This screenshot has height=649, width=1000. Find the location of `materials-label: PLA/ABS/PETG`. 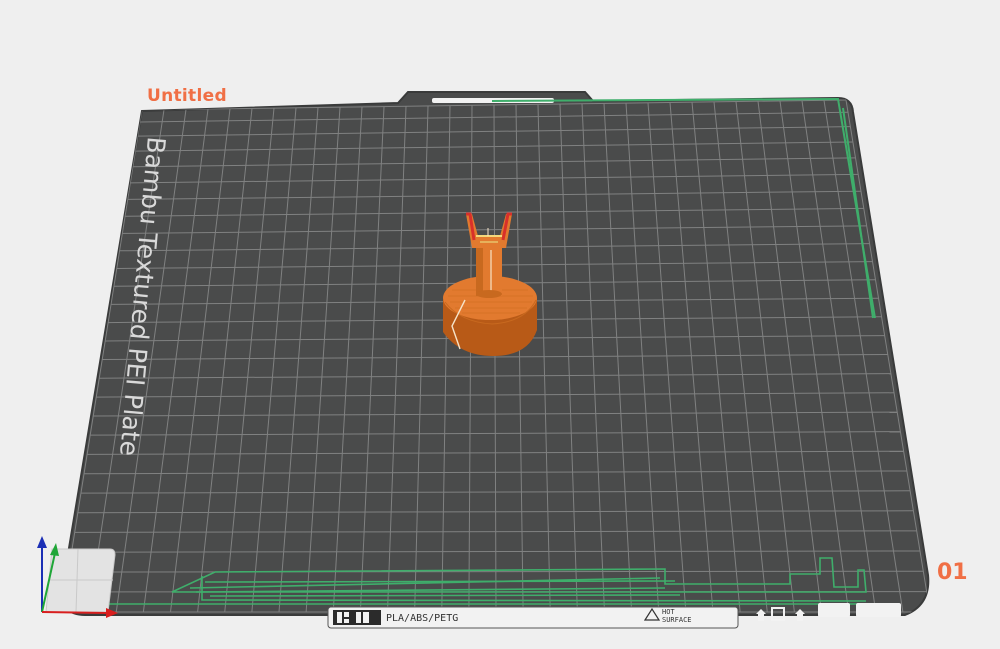

materials-label: PLA/ABS/PETG is located at coordinates (422, 618).